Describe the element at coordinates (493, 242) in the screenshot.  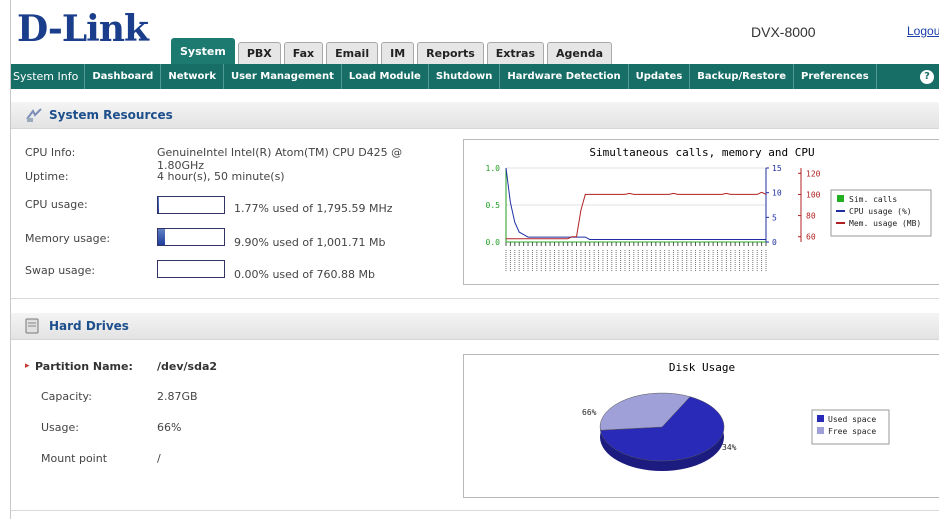
I see `left-tick-label: 0.0` at that location.